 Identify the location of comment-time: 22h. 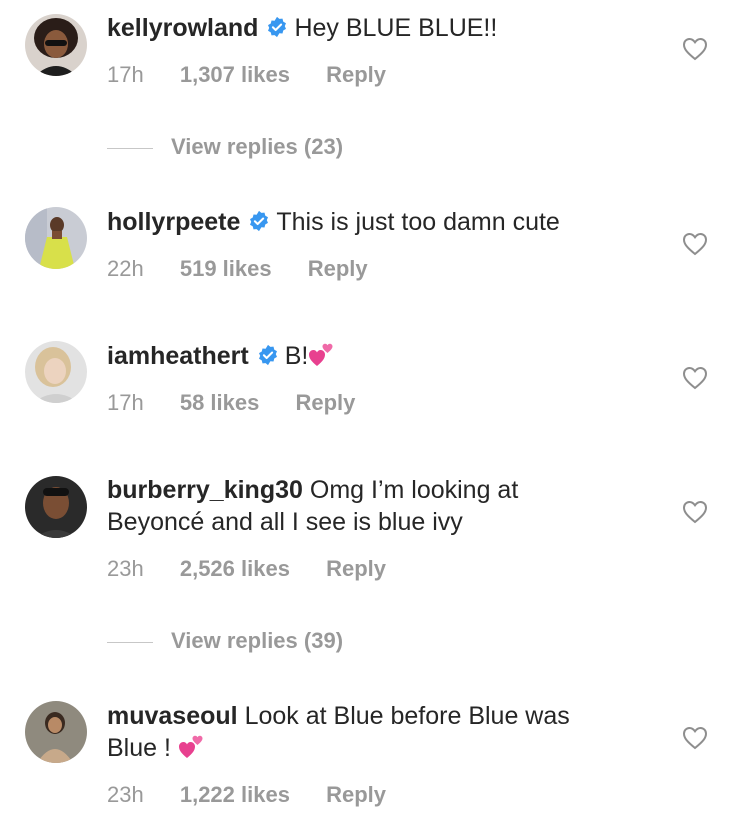
(125, 268).